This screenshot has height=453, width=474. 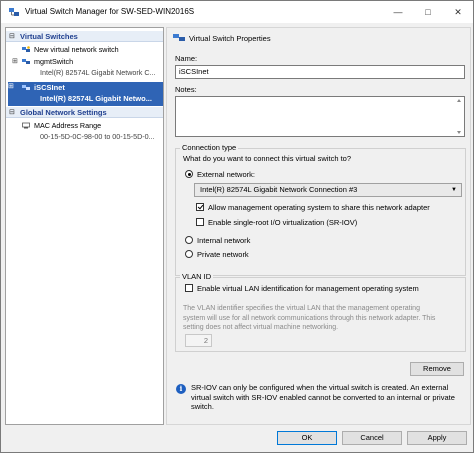 I want to click on info-icon: i, so click(x=181, y=389).